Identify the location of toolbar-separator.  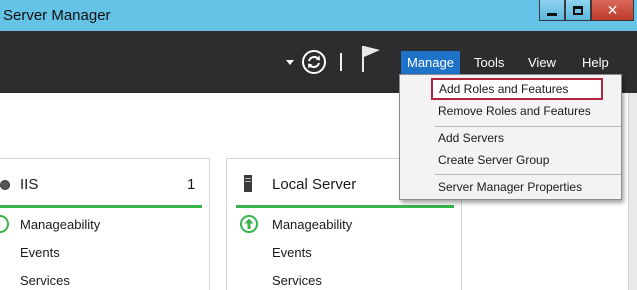
(341, 62).